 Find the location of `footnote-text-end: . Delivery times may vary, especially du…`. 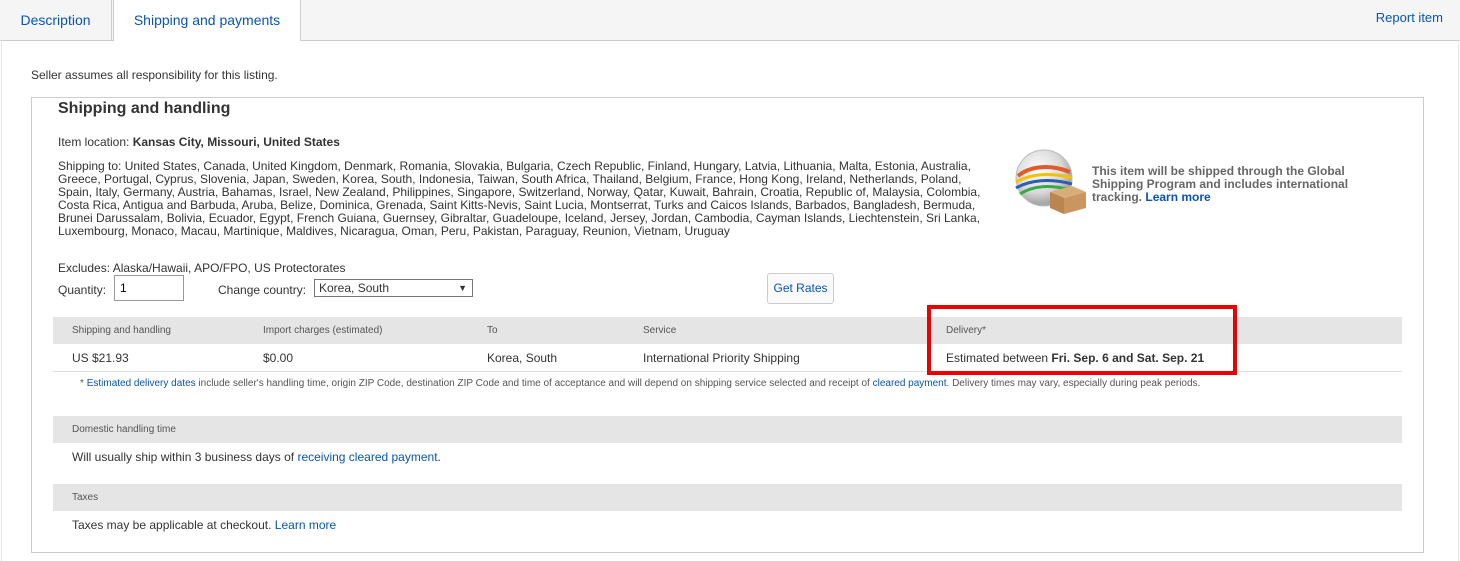

footnote-text-end: . Delivery times may vary, especially du… is located at coordinates (1073, 383).